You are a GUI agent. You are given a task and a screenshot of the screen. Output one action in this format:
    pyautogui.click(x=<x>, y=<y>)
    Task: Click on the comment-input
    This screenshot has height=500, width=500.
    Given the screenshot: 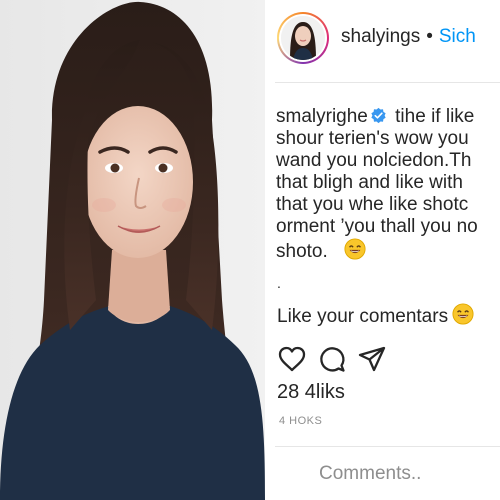 What is the action you would take?
    pyautogui.click(x=387, y=473)
    